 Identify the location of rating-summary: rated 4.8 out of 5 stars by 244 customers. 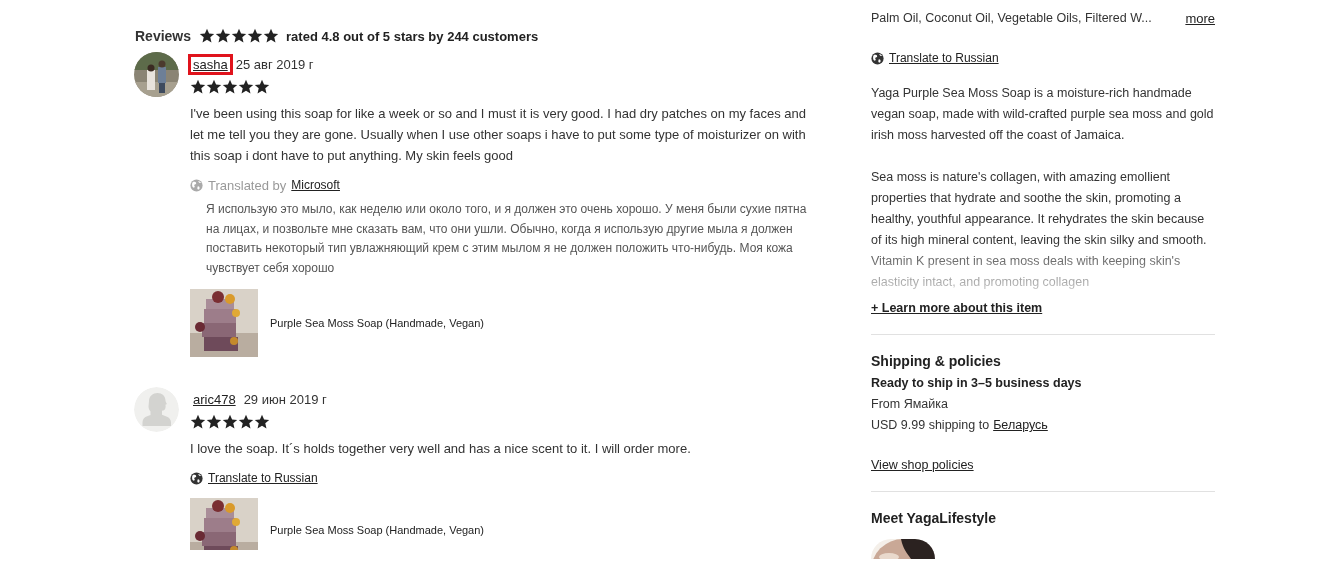
(412, 36).